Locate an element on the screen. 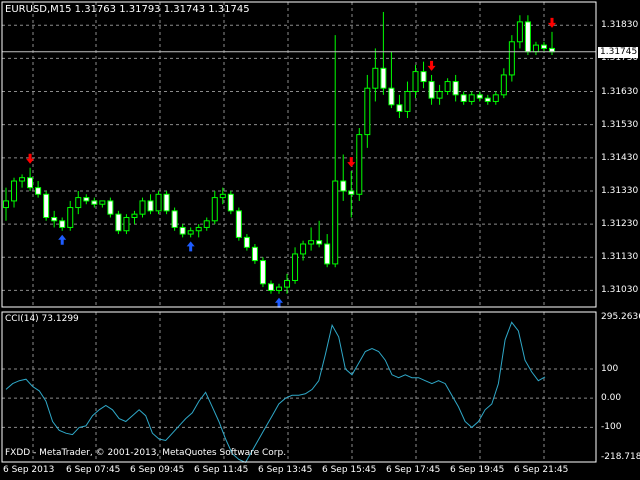 The height and width of the screenshot is (480, 640). price-tick-label: 1.31530 is located at coordinates (620, 124).